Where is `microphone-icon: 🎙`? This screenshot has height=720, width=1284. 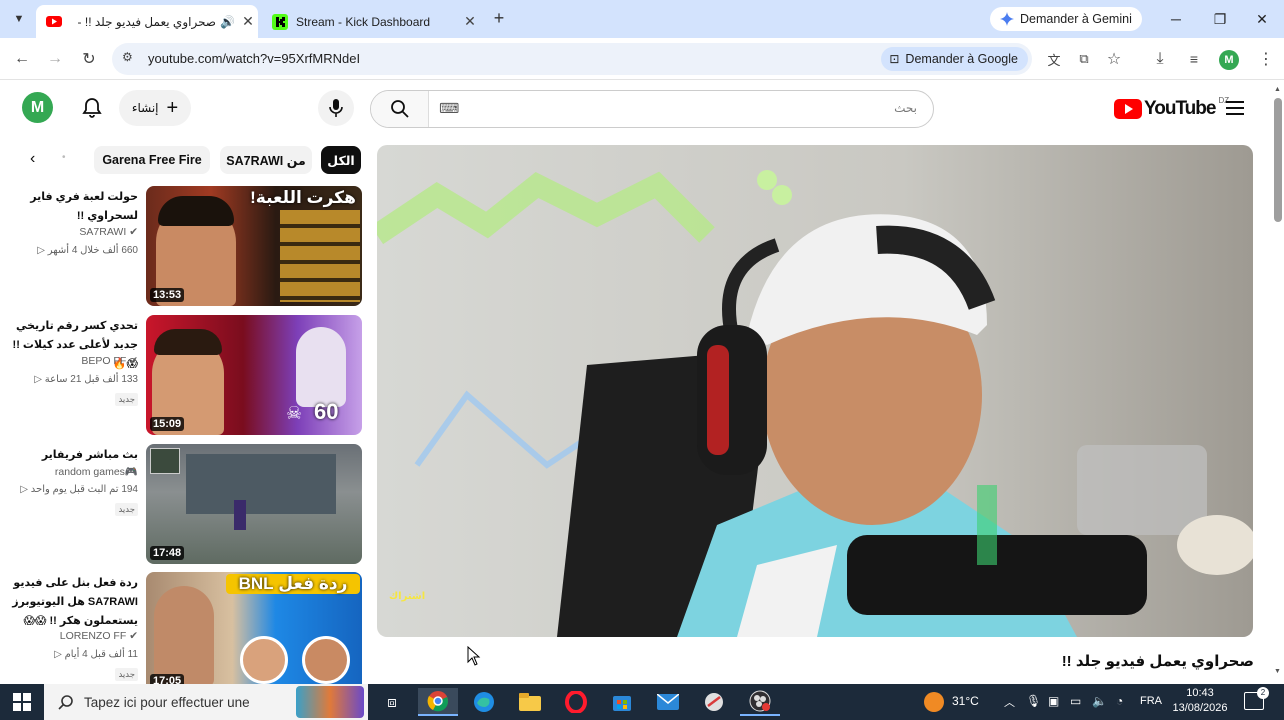
microphone-icon: 🎙 is located at coordinates (1033, 701).